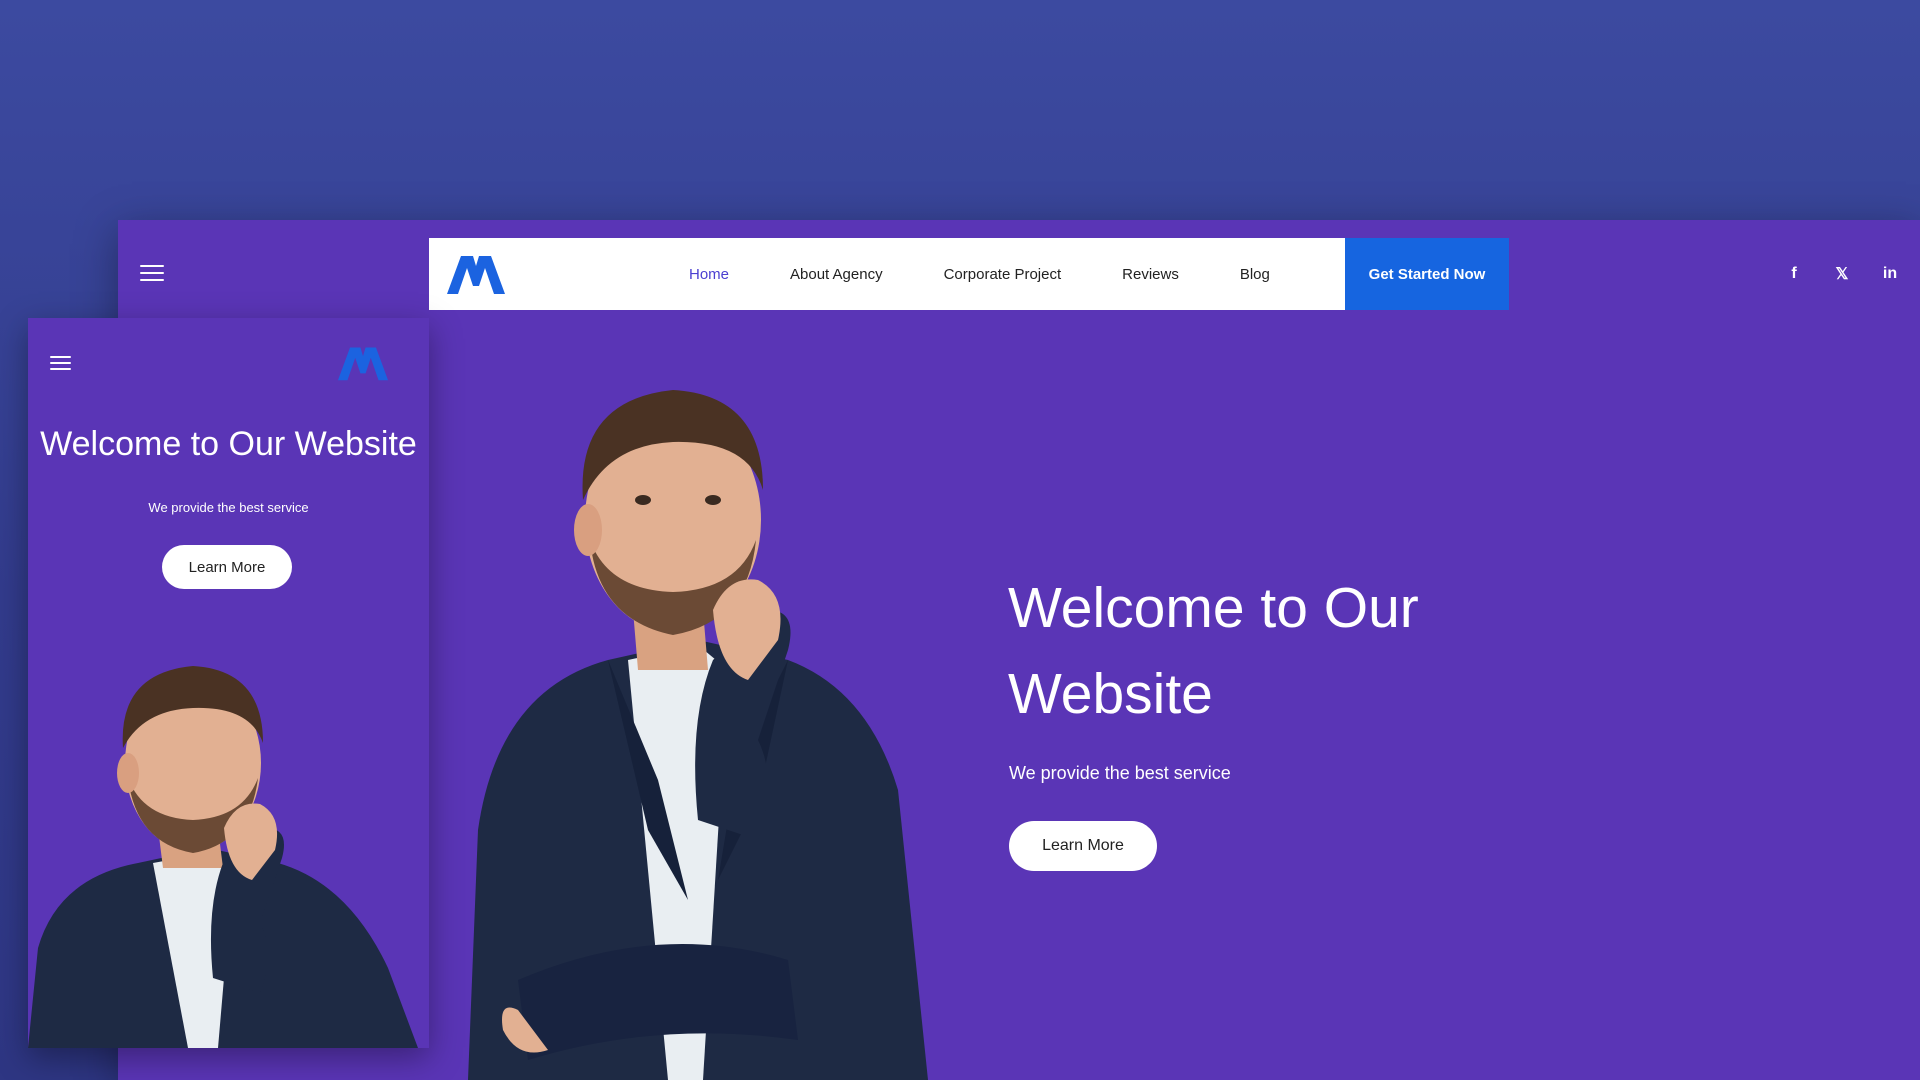 This screenshot has width=1920, height=1080. Describe the element at coordinates (1003, 274) in the screenshot. I see `nav-item-corporate-project: Corporate Project` at that location.